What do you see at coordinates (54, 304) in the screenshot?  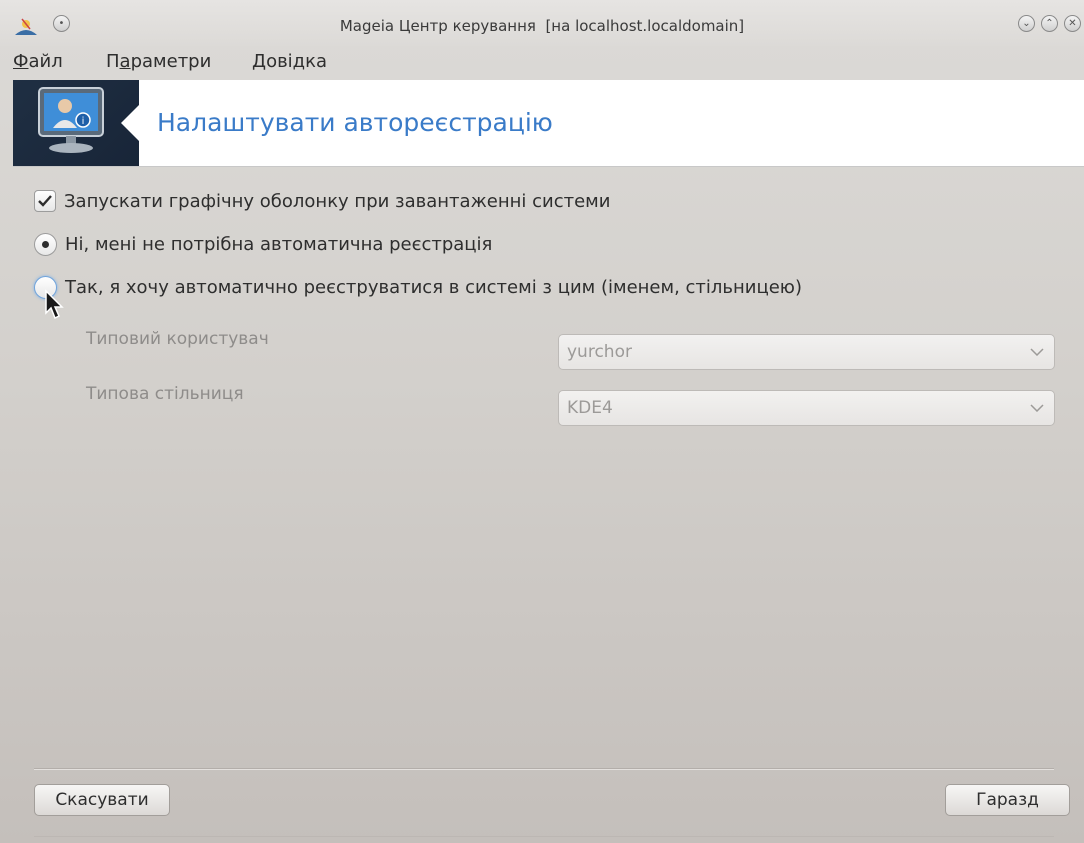 I see `mouse-cursor-icon` at bounding box center [54, 304].